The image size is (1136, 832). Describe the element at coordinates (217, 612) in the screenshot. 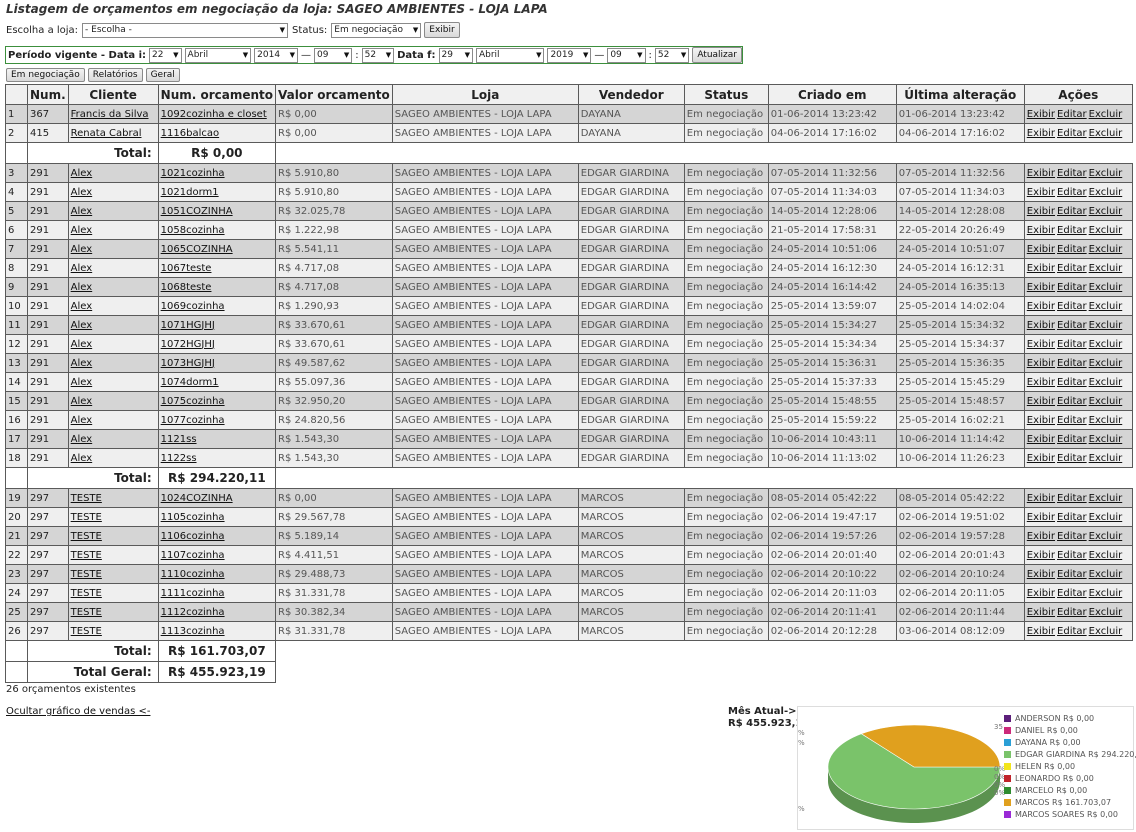

I see `budget-number: 1112cozinha` at that location.